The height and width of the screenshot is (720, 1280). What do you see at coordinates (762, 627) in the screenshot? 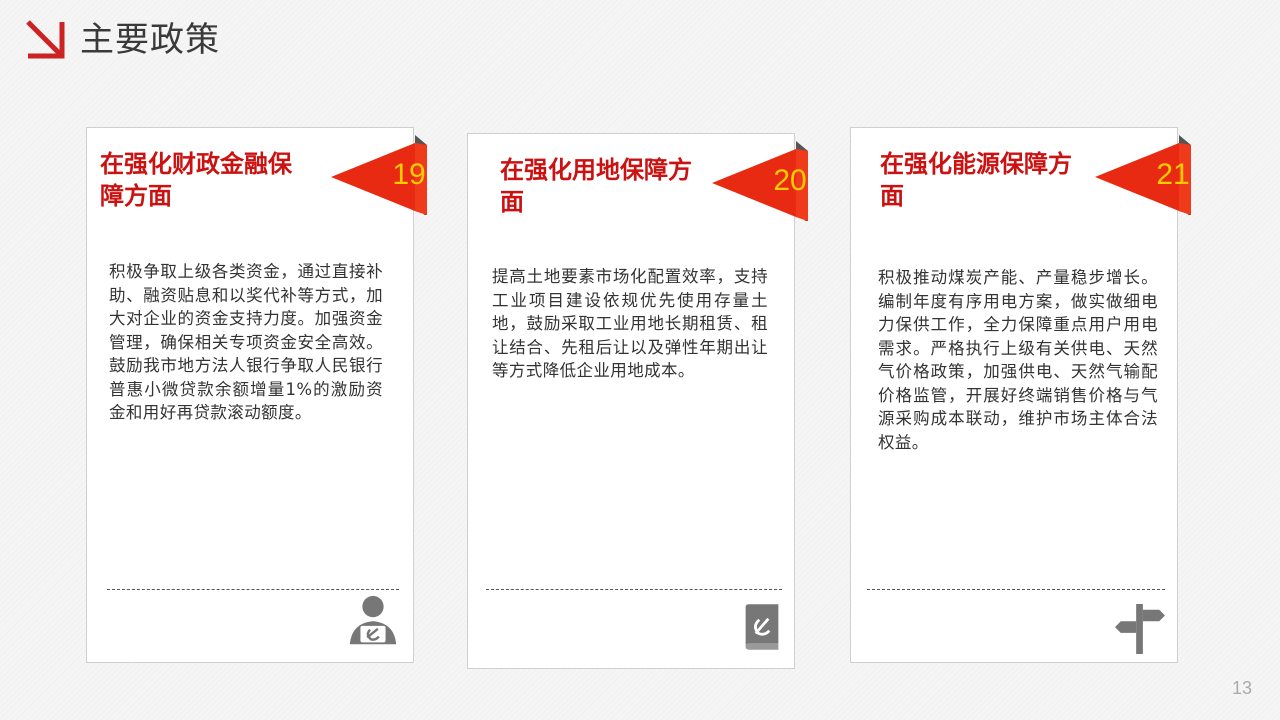
I see `party-emblem-book-icon` at bounding box center [762, 627].